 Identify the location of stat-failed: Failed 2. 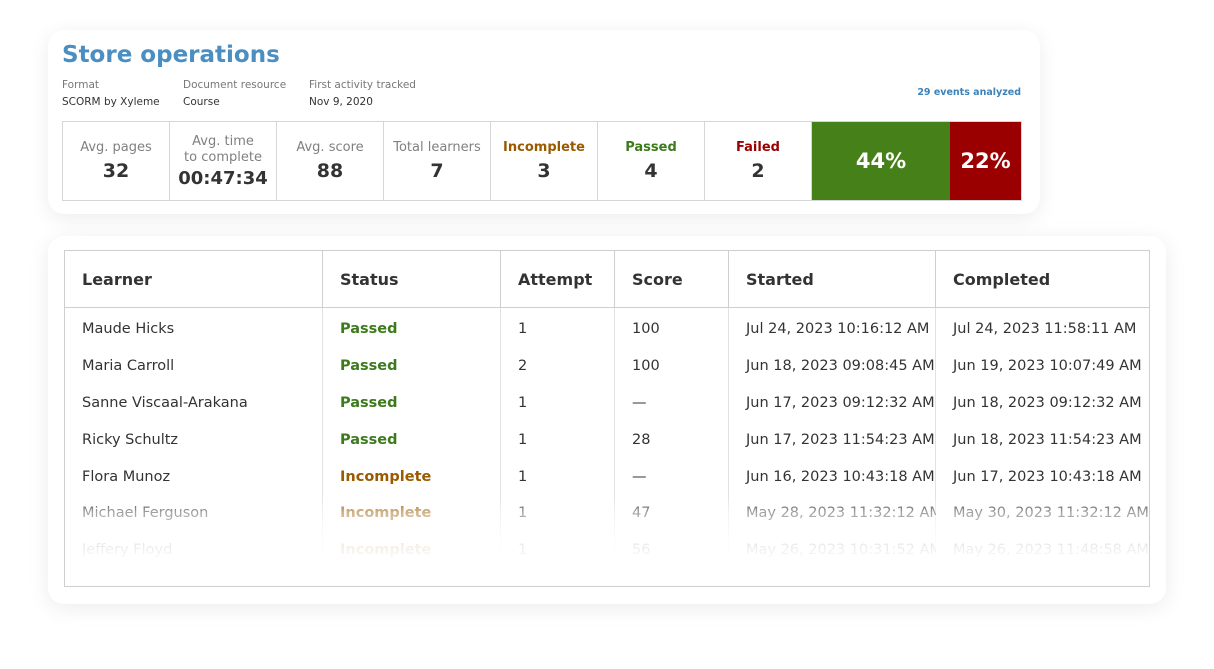
(758, 161).